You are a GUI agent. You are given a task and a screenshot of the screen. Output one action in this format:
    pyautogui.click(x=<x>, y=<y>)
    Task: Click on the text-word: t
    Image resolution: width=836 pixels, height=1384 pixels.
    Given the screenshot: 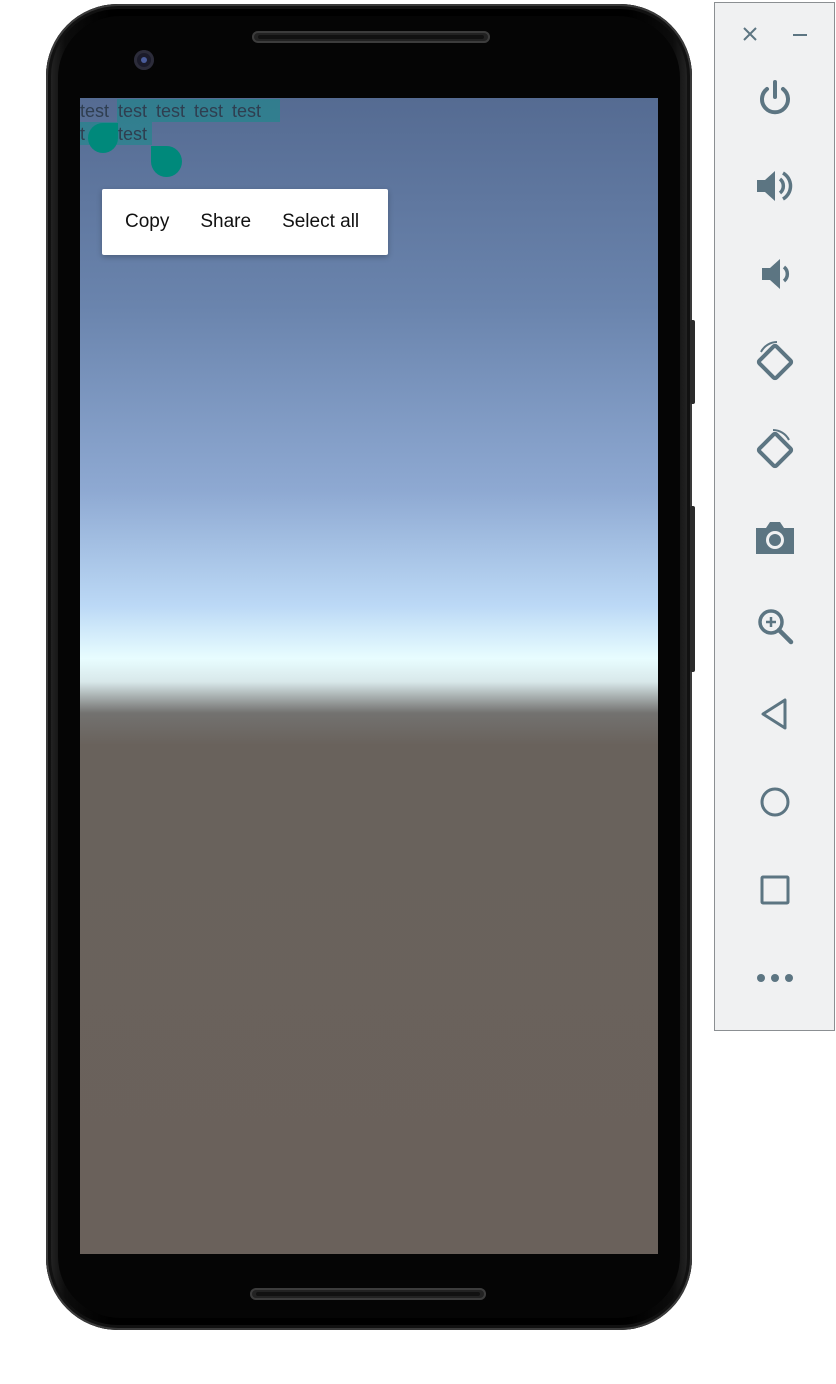 What is the action you would take?
    pyautogui.click(x=83, y=134)
    